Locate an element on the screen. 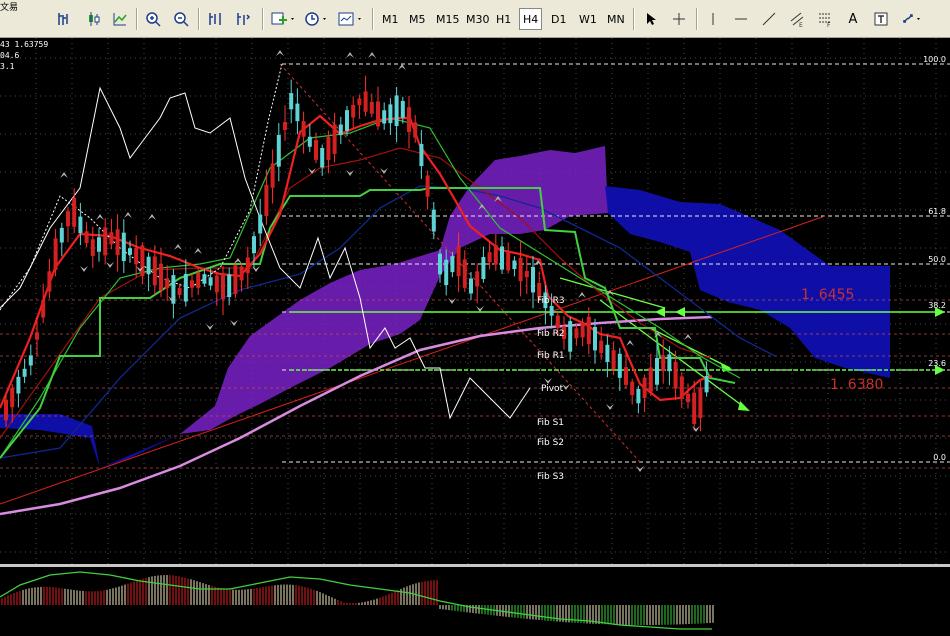 This screenshot has width=950, height=636. timeframe-h4: H4 is located at coordinates (531, 19).